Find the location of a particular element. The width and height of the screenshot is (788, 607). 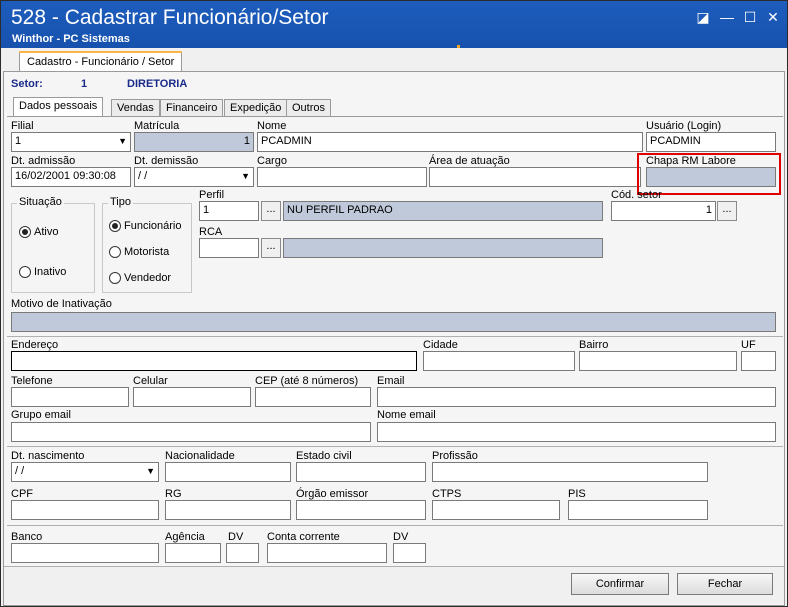

conta-field is located at coordinates (327, 553).